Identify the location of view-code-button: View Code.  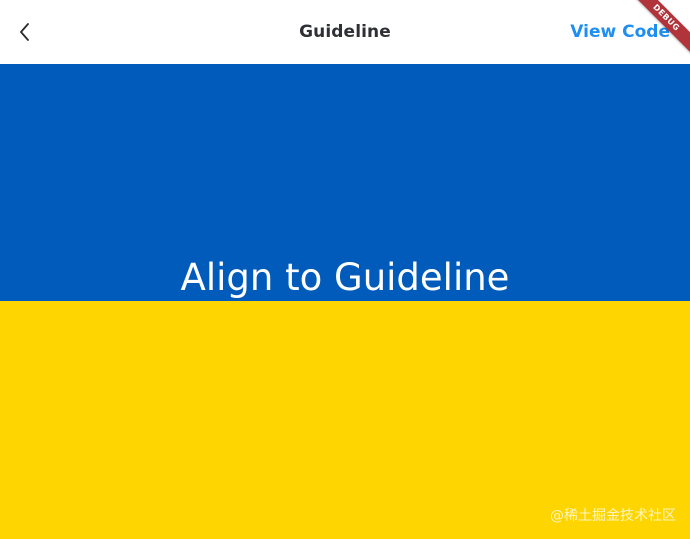
(620, 32).